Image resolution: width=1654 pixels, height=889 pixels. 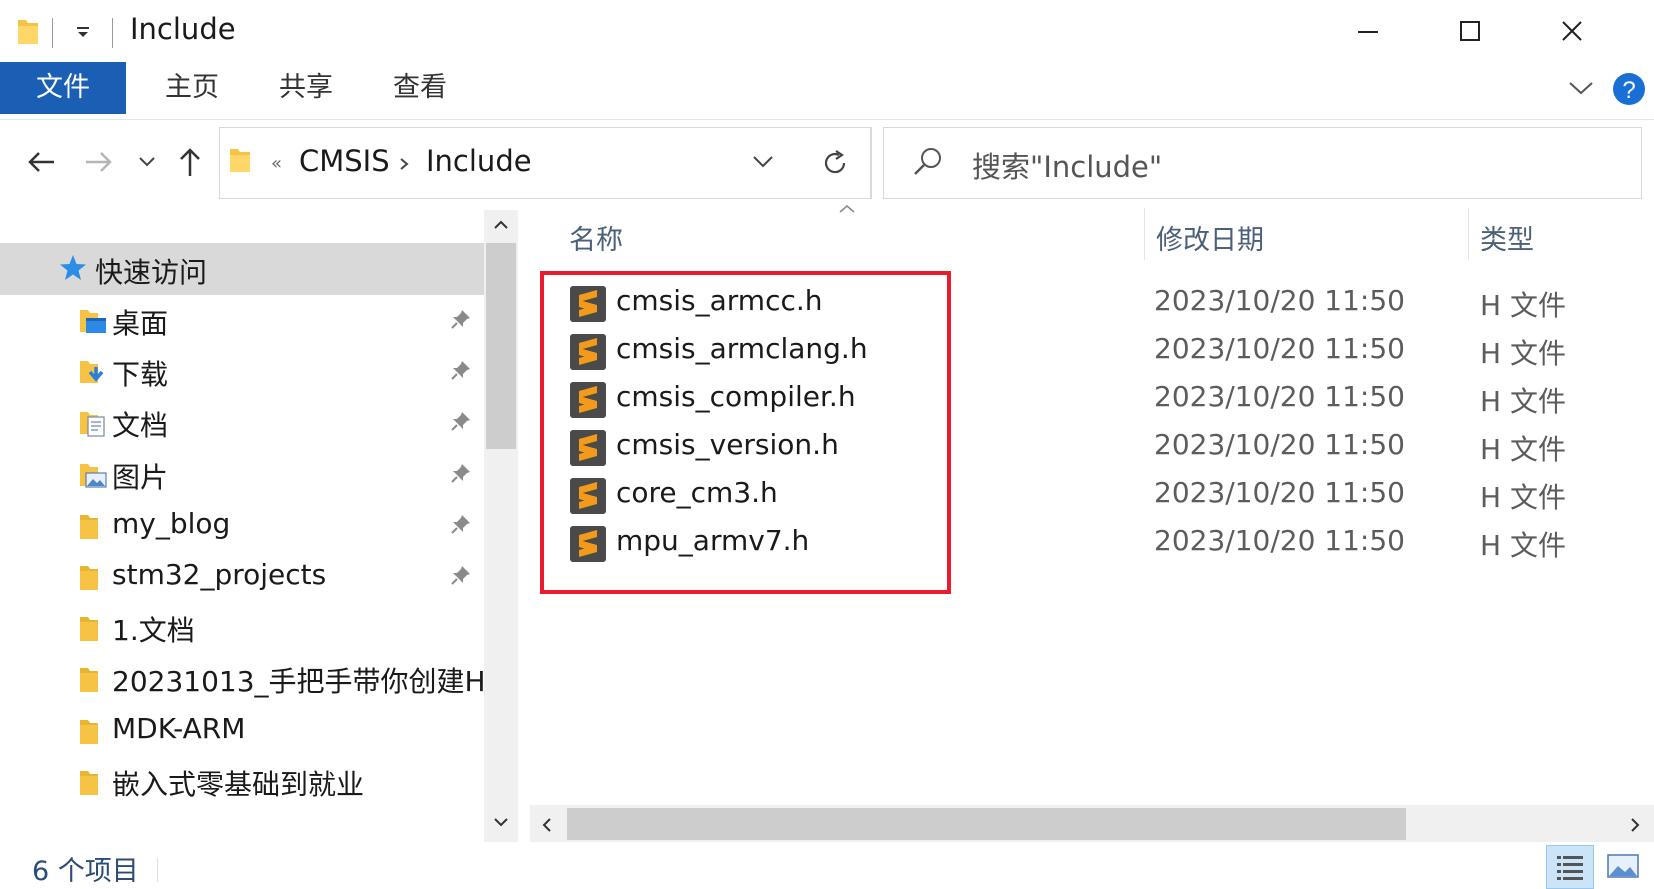 I want to click on large-icons-view-icon, so click(x=1623, y=866).